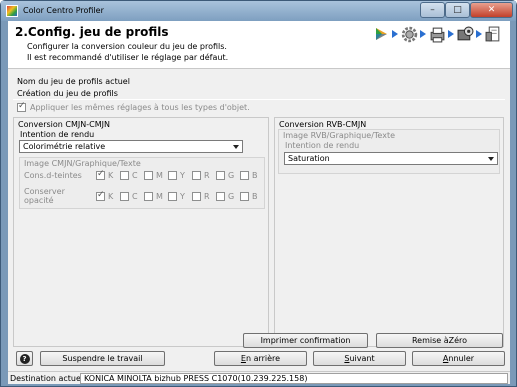  I want to click on cancel-button: Annuler, so click(458, 358).